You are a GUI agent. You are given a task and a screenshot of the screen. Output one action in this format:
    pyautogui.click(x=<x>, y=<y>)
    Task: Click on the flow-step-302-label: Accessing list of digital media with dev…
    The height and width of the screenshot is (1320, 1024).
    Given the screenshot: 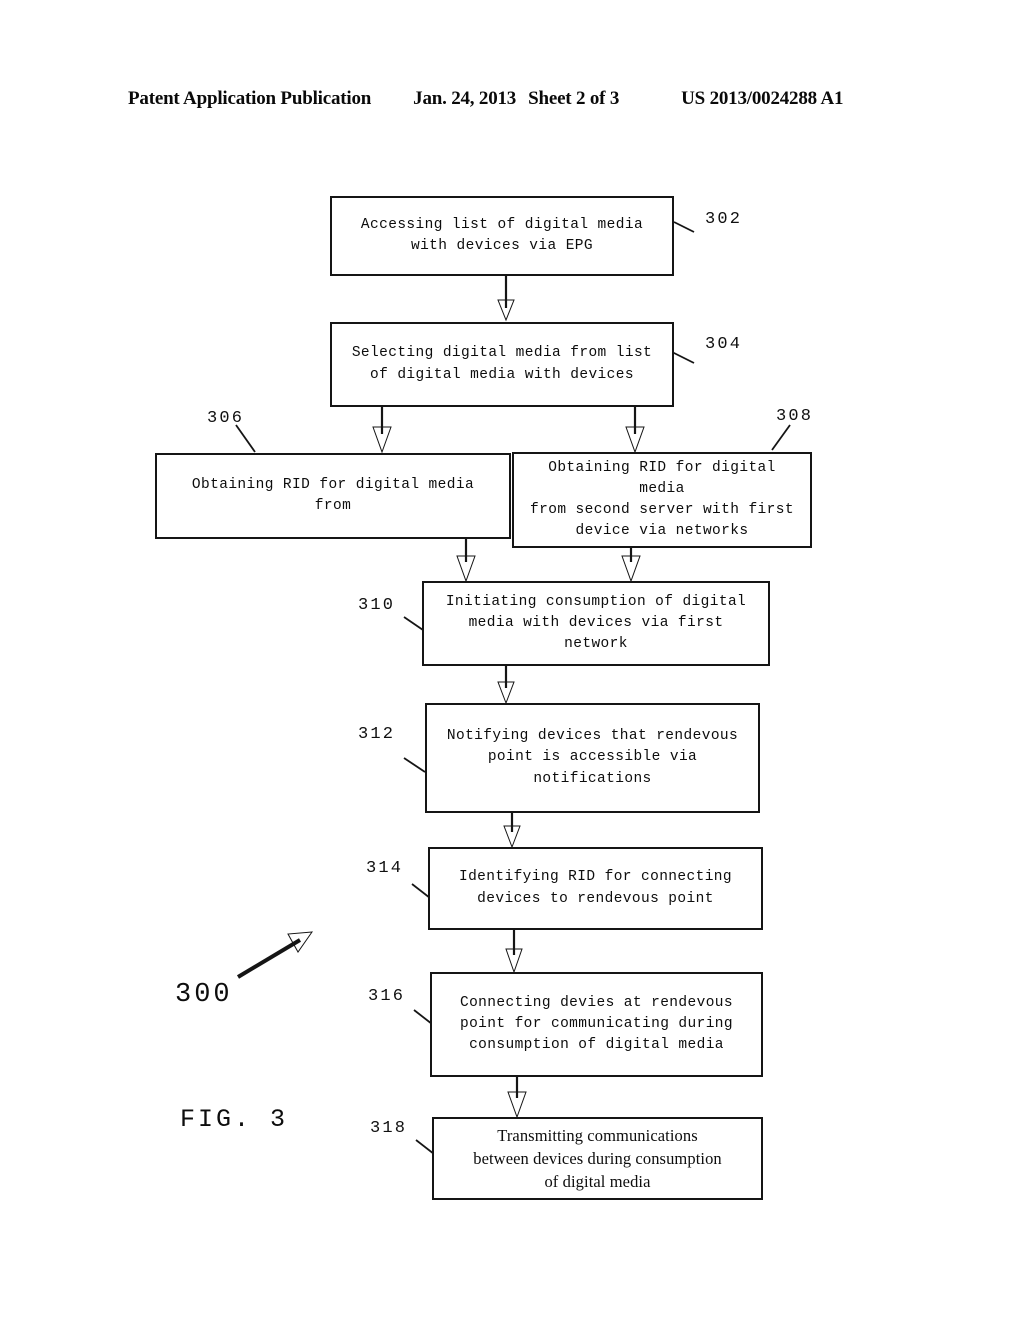 What is the action you would take?
    pyautogui.click(x=502, y=235)
    